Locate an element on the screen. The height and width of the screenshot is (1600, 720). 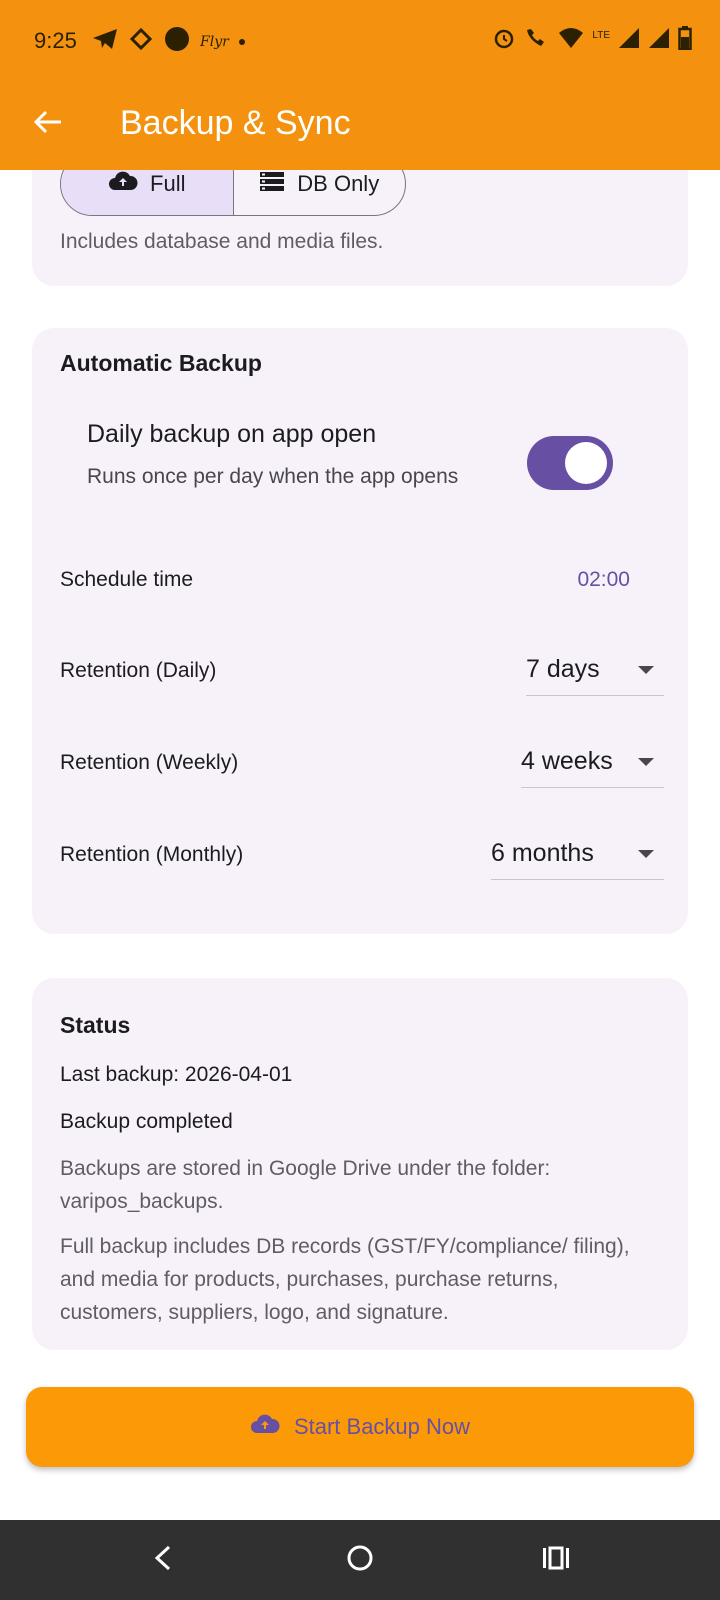
retention-monthly-dropdown: 6 months is located at coordinates (577, 854).